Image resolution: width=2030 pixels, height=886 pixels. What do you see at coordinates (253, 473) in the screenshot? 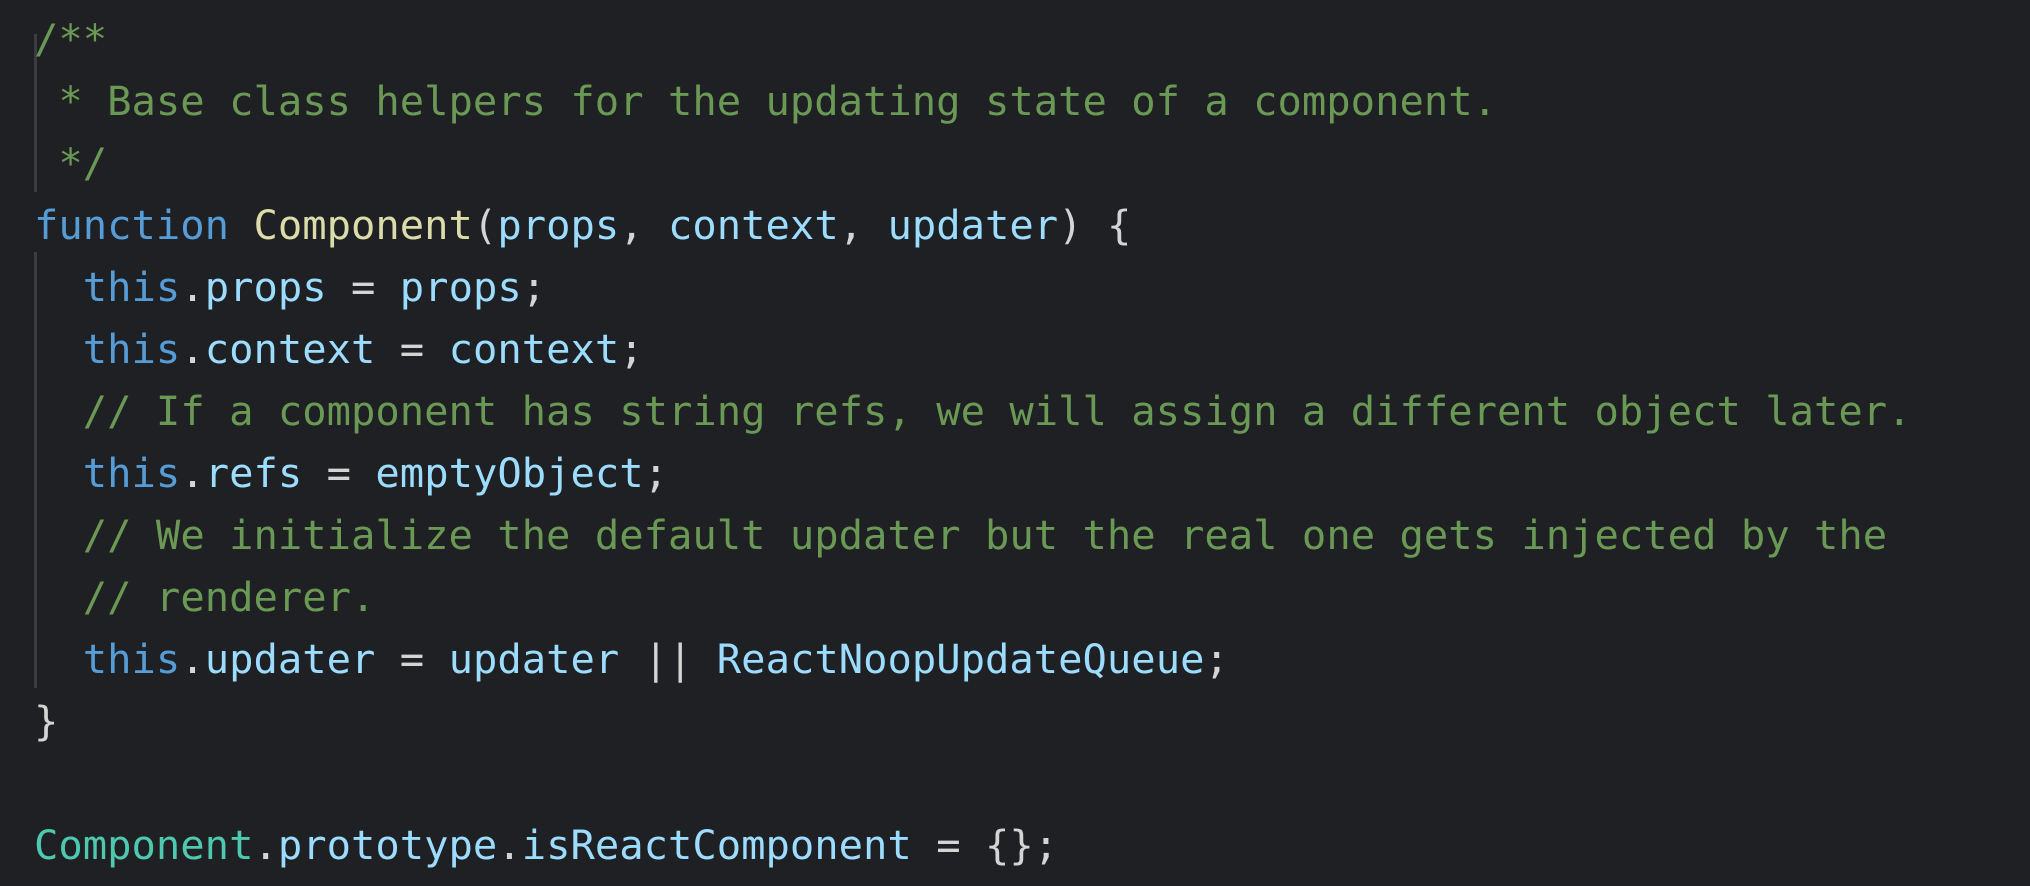
I see `code-token: refs` at bounding box center [253, 473].